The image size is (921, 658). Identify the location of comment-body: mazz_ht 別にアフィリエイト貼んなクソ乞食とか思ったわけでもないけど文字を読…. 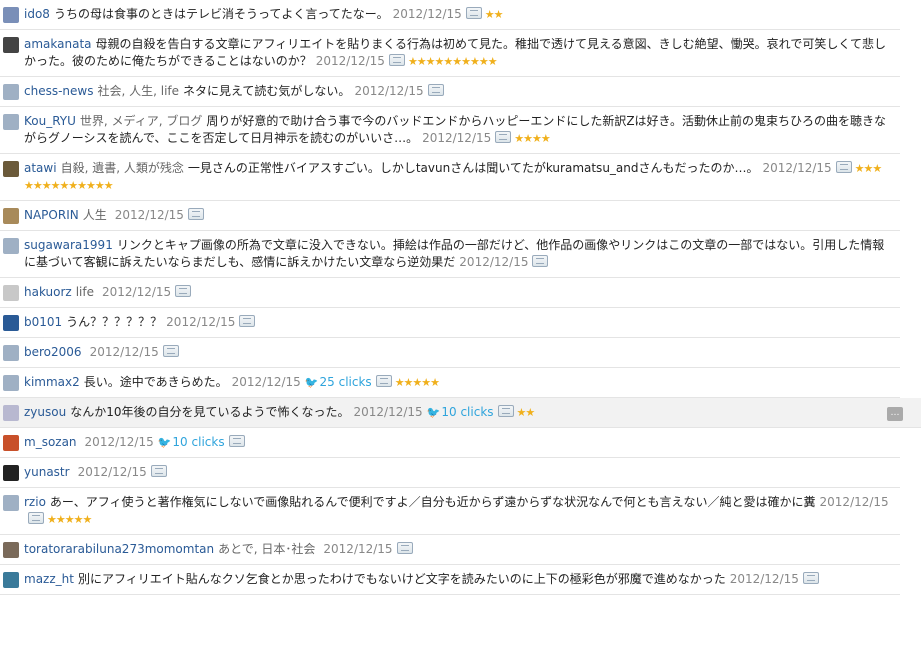
(459, 579).